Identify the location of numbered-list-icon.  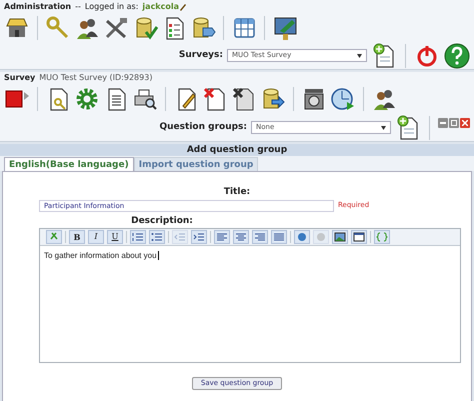
(138, 237).